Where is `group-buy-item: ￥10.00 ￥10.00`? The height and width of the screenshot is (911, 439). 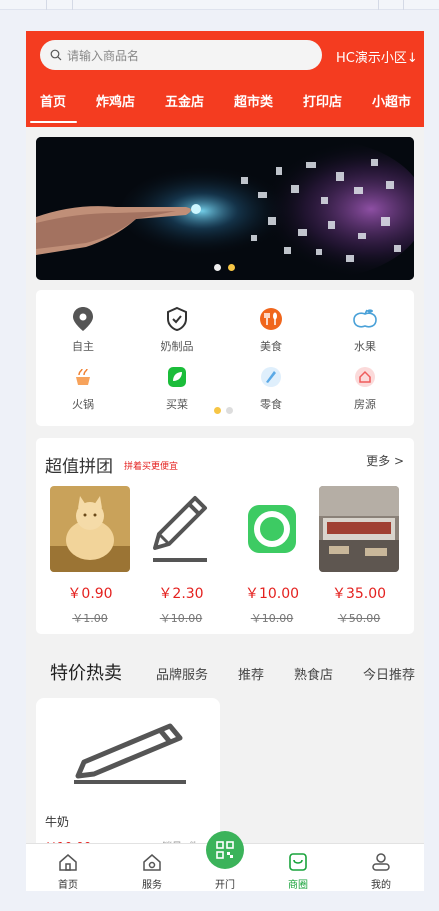
group-buy-item: ￥10.00 ￥10.00 is located at coordinates (272, 556).